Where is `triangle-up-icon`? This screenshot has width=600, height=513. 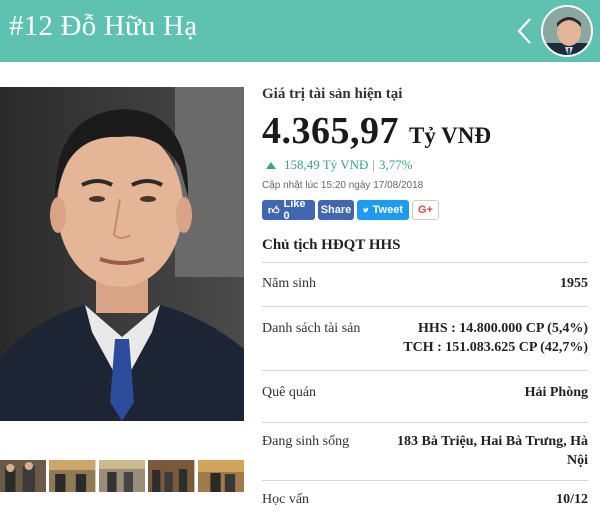 triangle-up-icon is located at coordinates (271, 165).